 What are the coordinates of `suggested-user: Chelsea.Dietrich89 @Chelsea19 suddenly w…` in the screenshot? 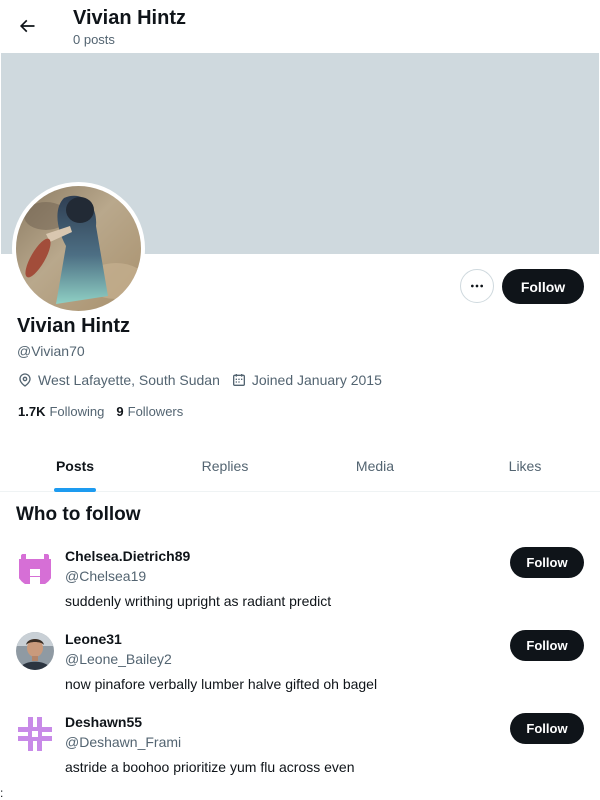 It's located at (300, 589).